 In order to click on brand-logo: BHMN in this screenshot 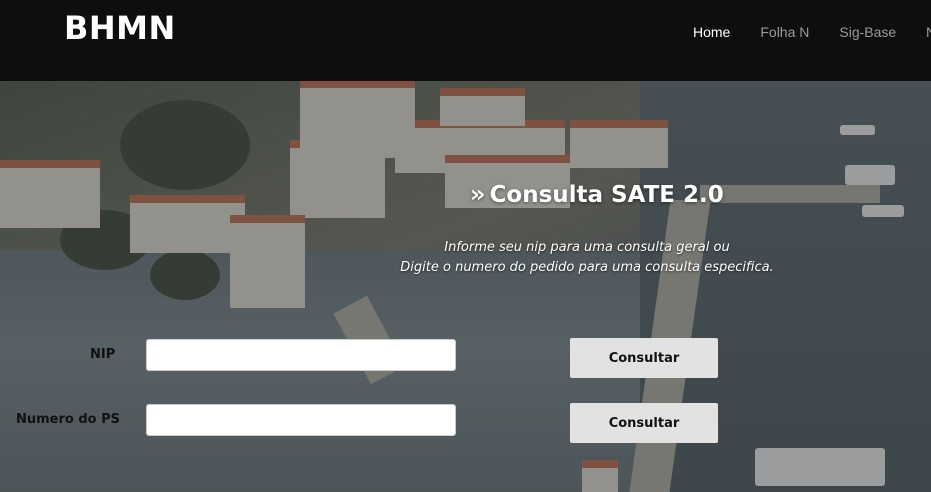, I will do `click(120, 28)`.